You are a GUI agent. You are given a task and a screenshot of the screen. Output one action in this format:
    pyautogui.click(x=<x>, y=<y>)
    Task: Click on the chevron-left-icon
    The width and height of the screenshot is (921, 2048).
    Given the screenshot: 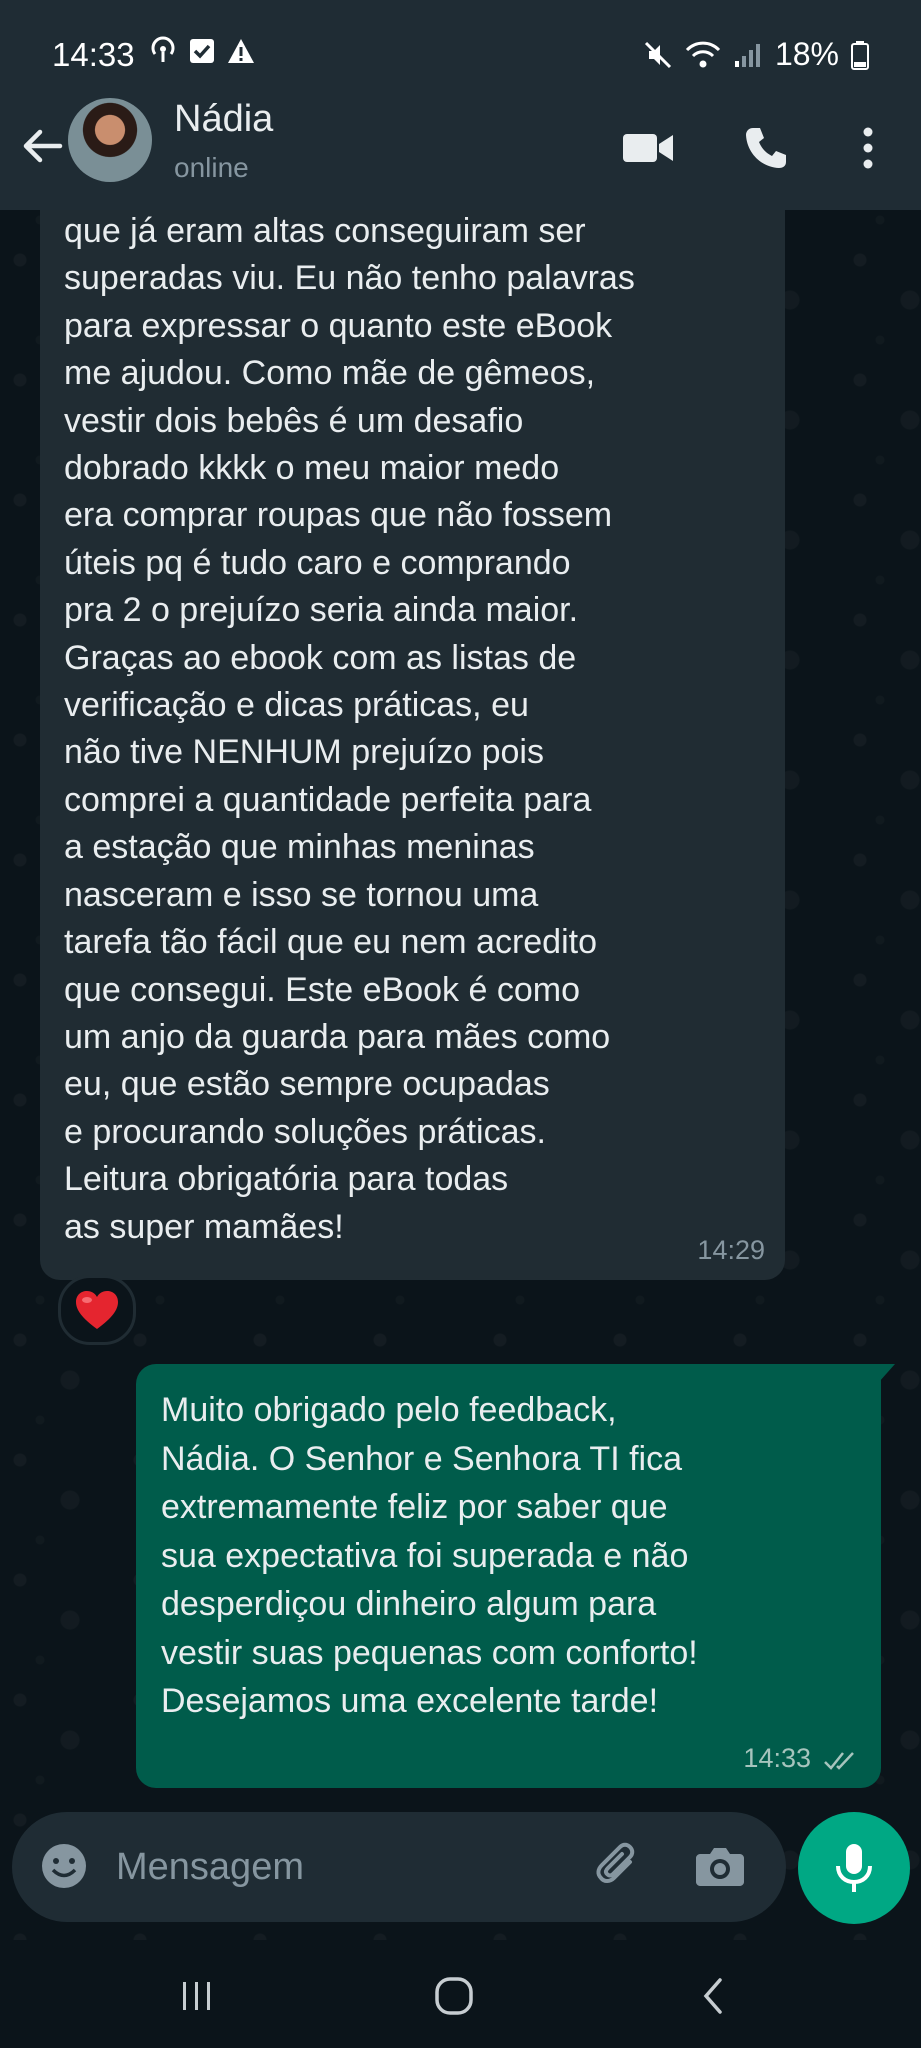 What is the action you would take?
    pyautogui.click(x=712, y=1996)
    